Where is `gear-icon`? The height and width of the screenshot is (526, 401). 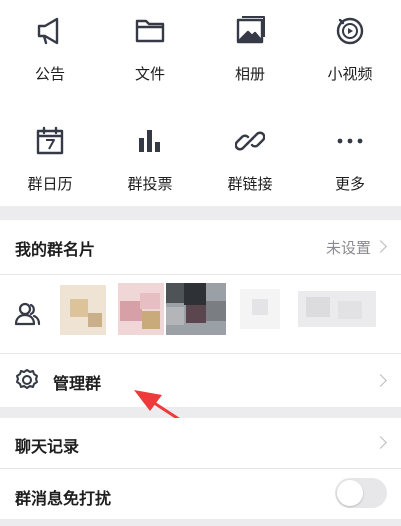 gear-icon is located at coordinates (27, 382).